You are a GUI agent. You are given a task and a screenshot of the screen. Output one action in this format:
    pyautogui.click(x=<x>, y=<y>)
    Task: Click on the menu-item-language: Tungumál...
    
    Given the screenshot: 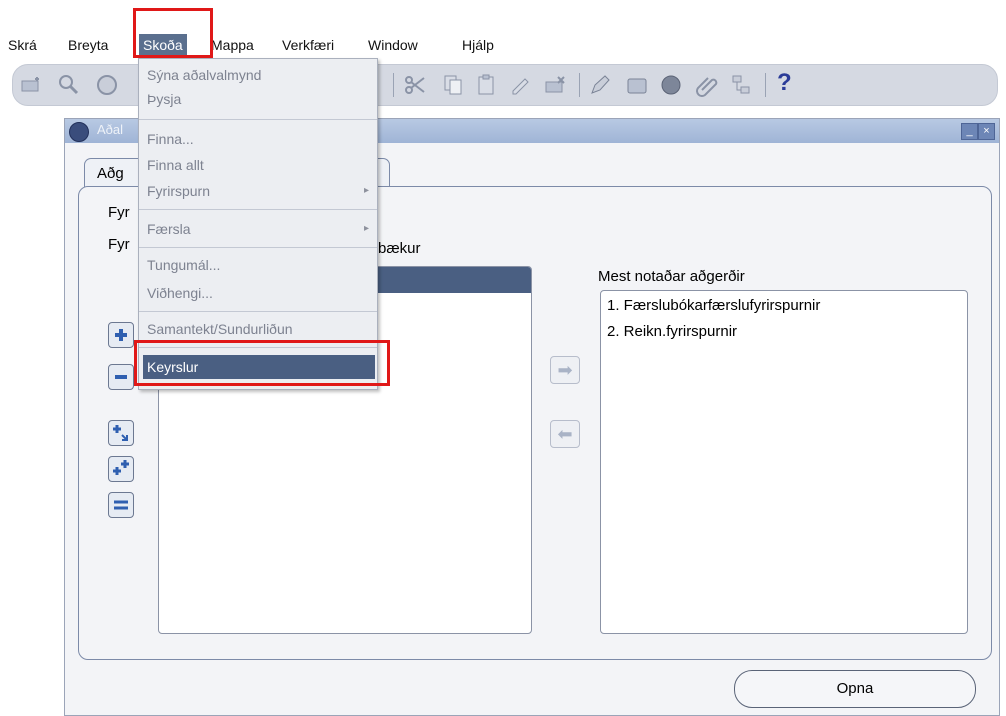 What is the action you would take?
    pyautogui.click(x=183, y=265)
    